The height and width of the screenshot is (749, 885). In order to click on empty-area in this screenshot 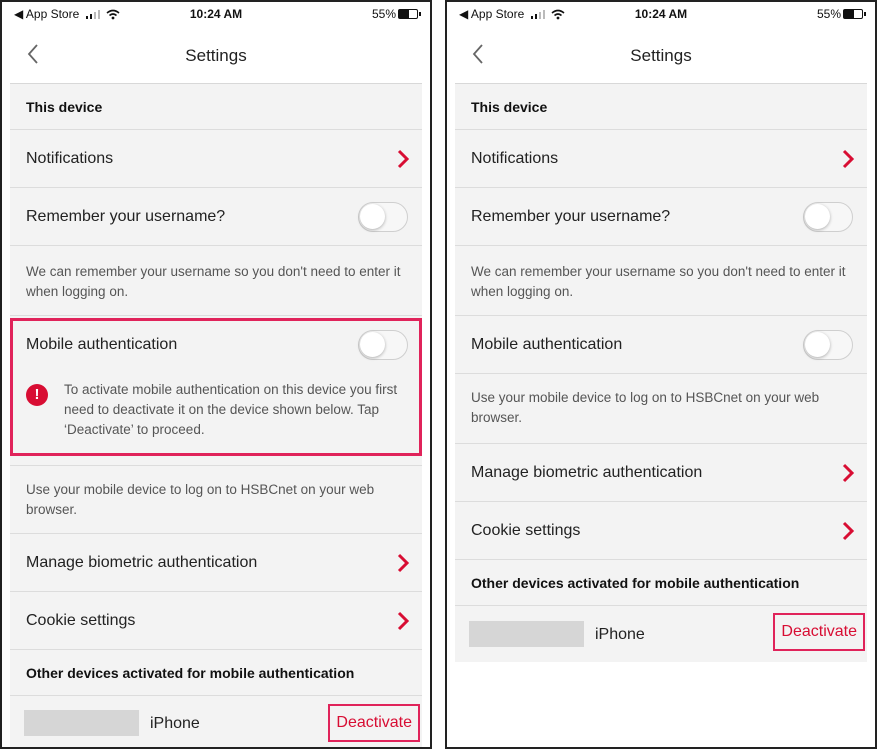, I will do `click(661, 704)`.